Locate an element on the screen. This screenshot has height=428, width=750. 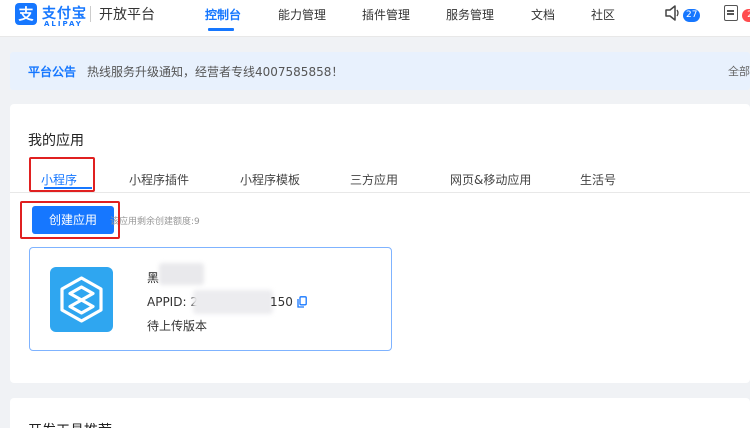
tab-life-account: 生活号 is located at coordinates (598, 179).